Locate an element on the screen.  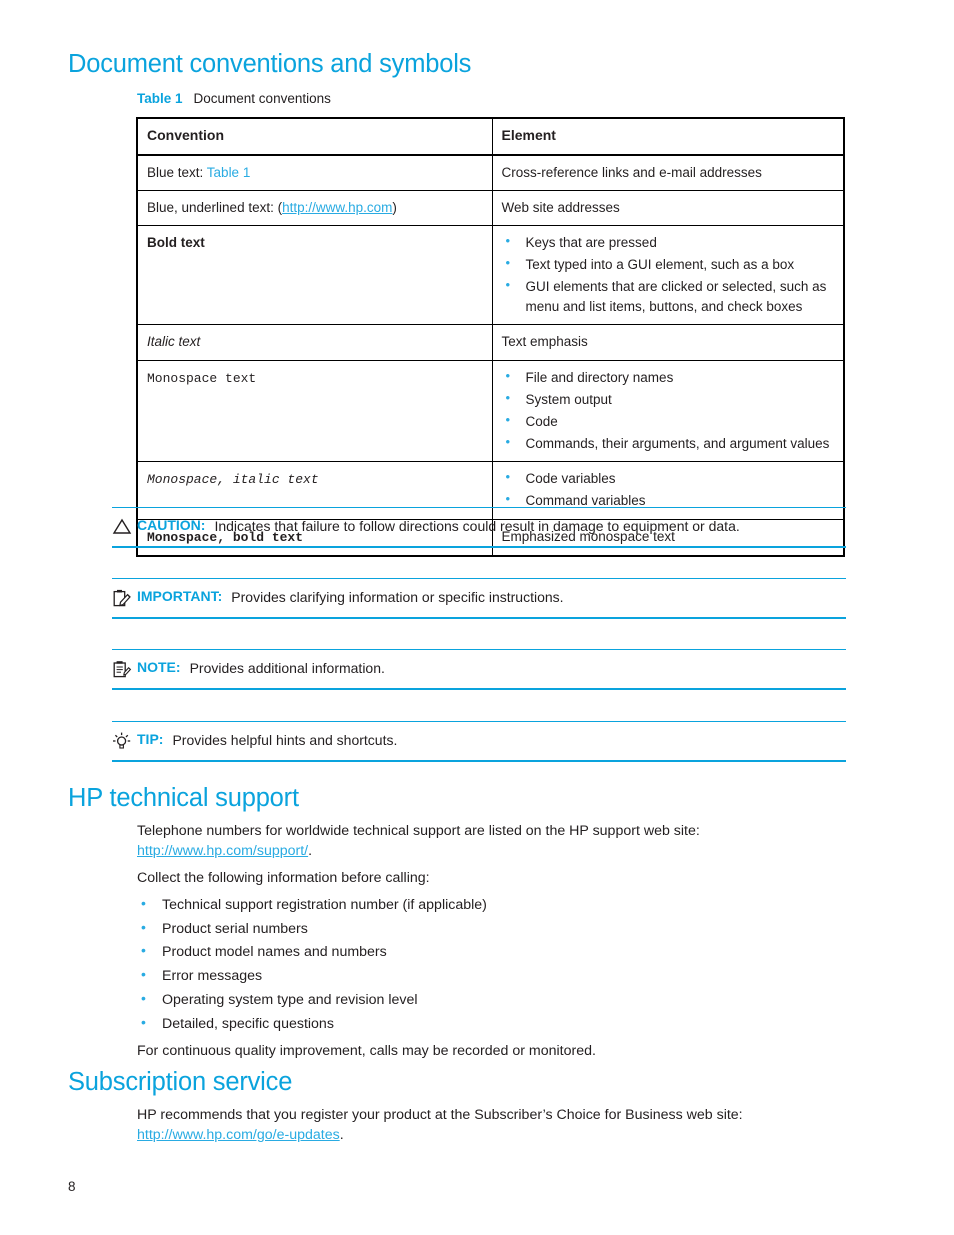
support-url-suffix: . is located at coordinates (310, 850).